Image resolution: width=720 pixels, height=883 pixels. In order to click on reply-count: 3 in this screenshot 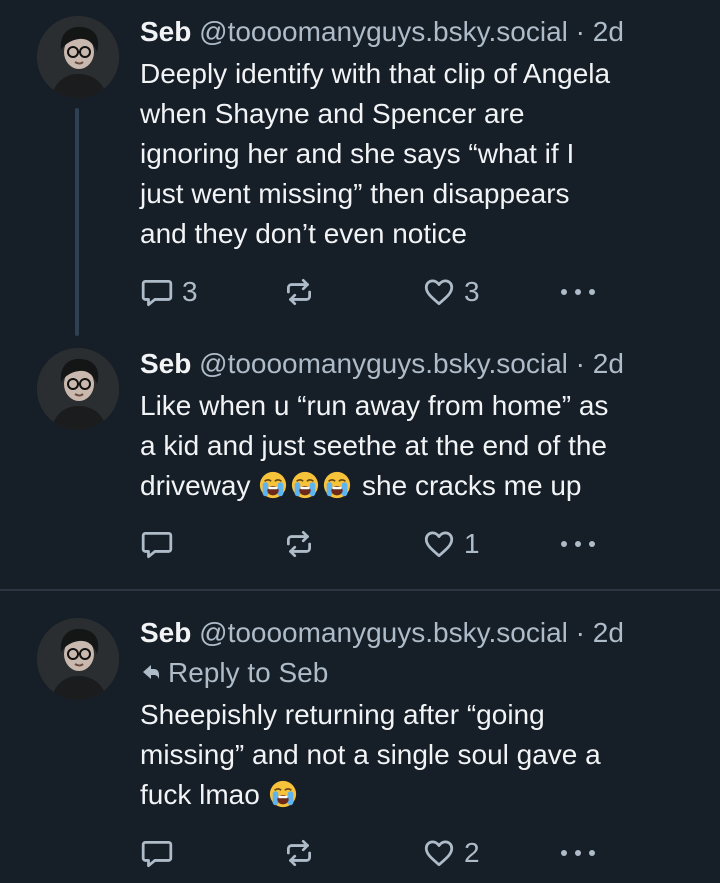, I will do `click(190, 291)`.